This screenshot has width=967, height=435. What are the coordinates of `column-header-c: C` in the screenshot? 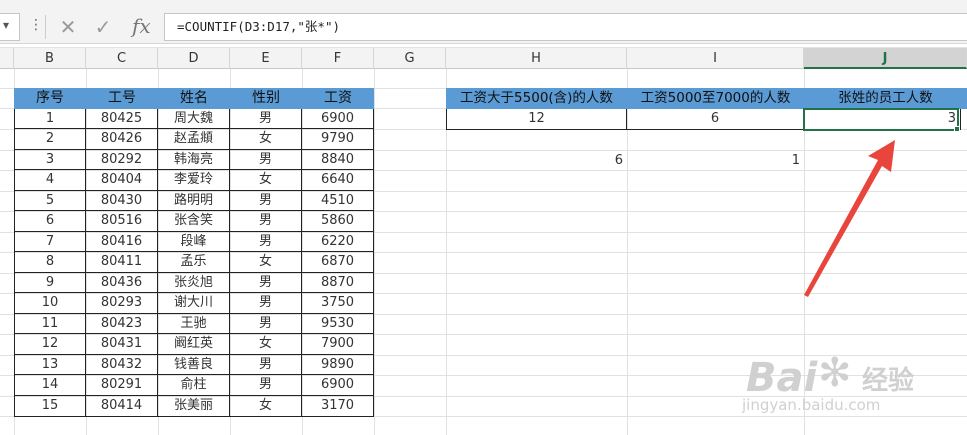 It's located at (122, 58).